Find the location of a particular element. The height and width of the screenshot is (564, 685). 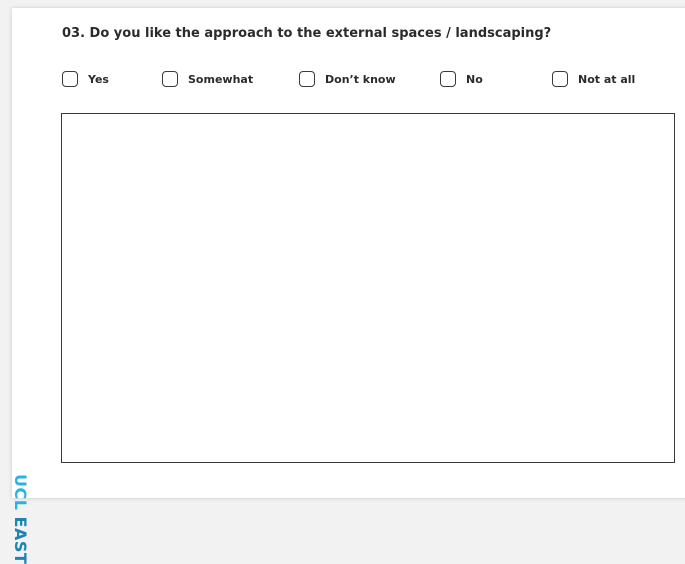

option-dont-know: Don’t know is located at coordinates (347, 79).